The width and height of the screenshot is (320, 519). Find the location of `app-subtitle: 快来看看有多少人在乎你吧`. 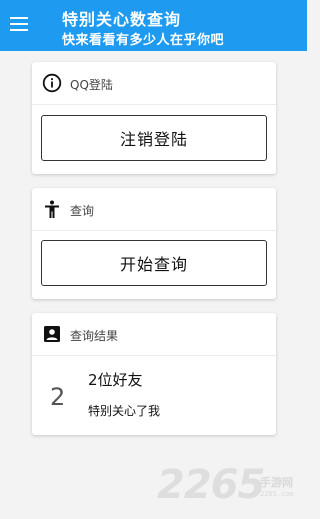

app-subtitle: 快来看看有多少人在乎你吧 is located at coordinates (143, 40).